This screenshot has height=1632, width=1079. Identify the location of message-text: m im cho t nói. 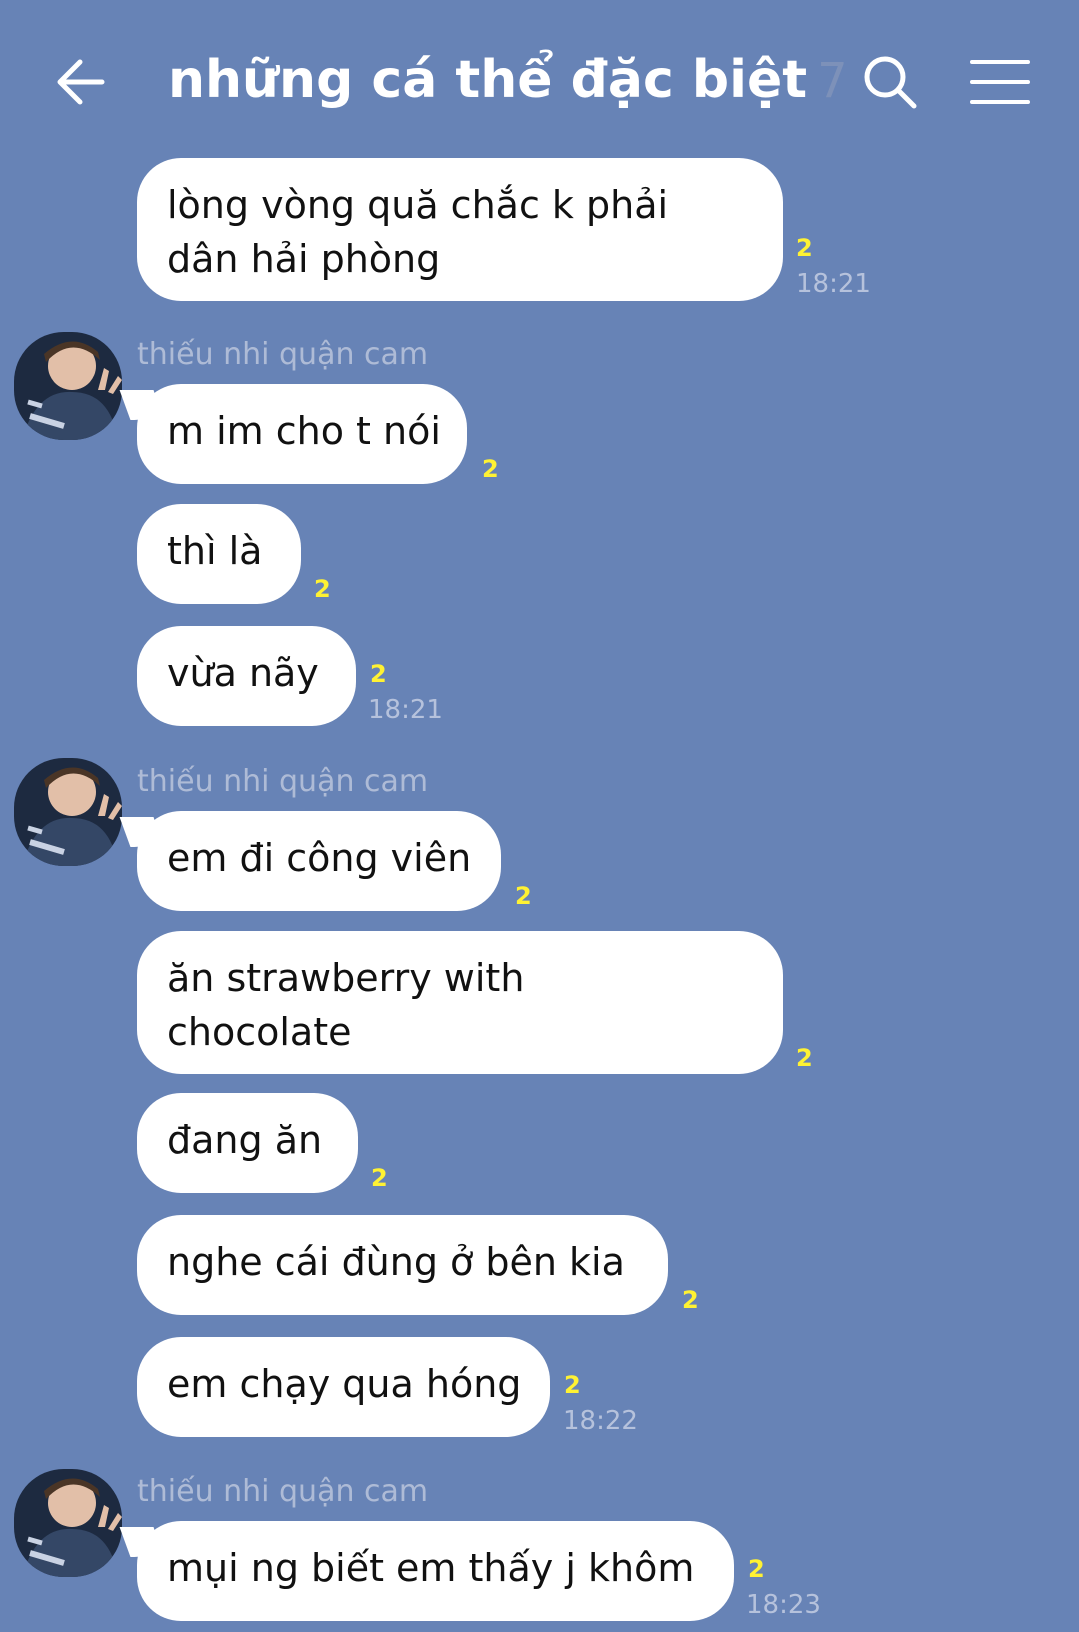
(304, 431).